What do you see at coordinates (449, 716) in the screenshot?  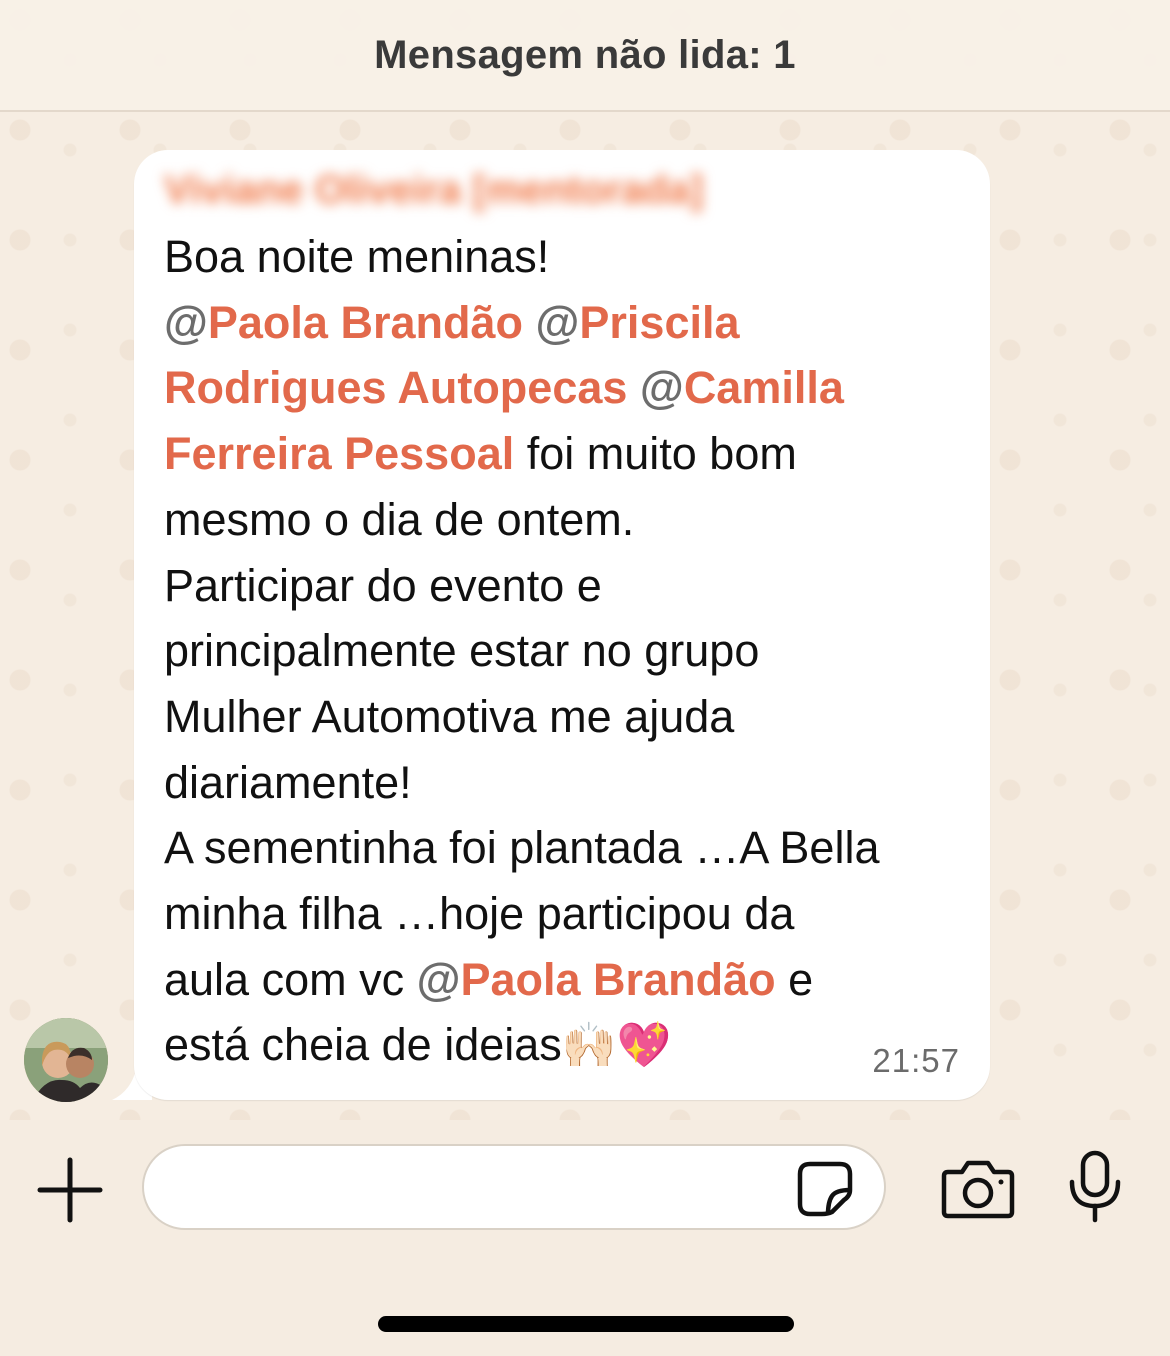 I see `message-line: Mulher Automotiva me ajuda` at bounding box center [449, 716].